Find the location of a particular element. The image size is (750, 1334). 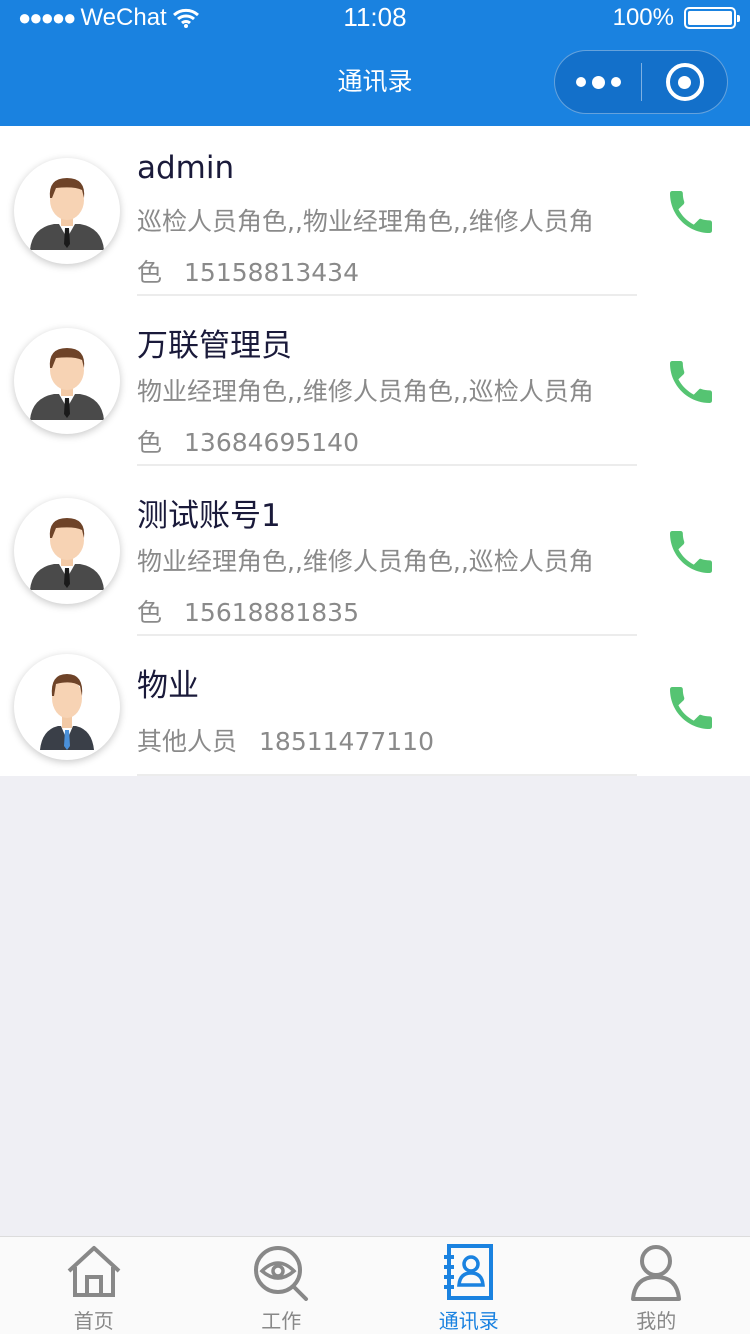

contact-phone: 18511477110 is located at coordinates (346, 741).